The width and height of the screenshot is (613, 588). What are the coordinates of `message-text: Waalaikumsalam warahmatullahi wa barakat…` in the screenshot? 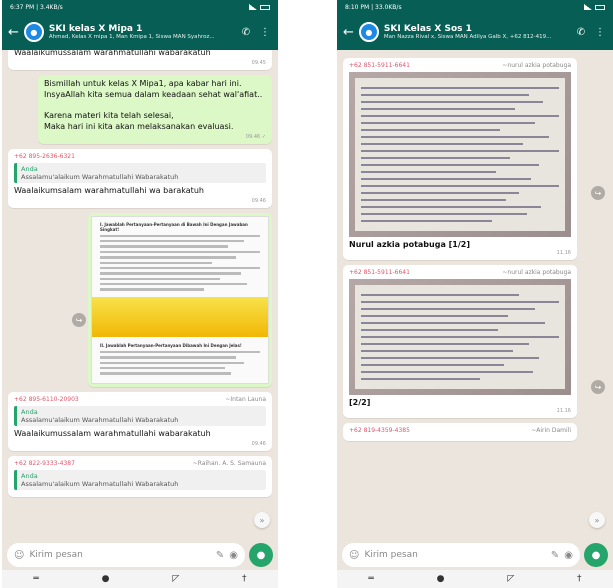 It's located at (109, 190).